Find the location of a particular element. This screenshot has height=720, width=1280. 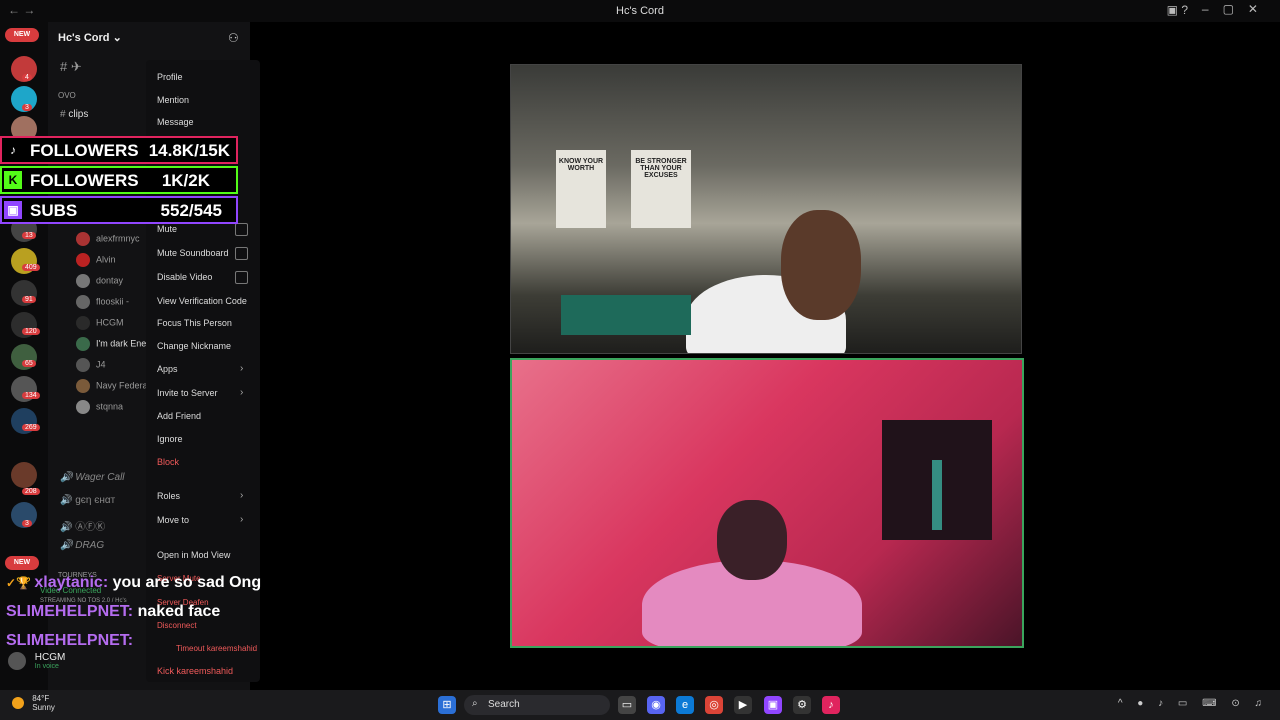

menu-move-to: Move to is located at coordinates (173, 520).